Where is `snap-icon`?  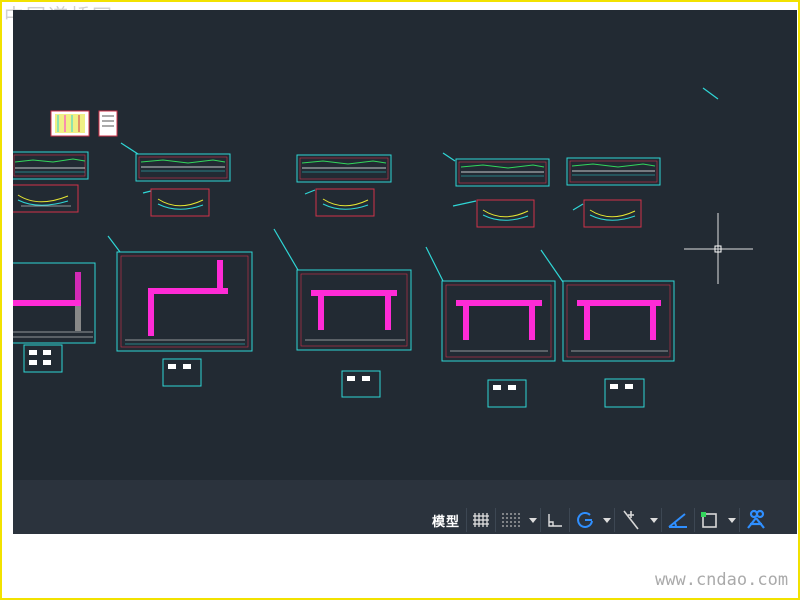 snap-icon is located at coordinates (511, 520).